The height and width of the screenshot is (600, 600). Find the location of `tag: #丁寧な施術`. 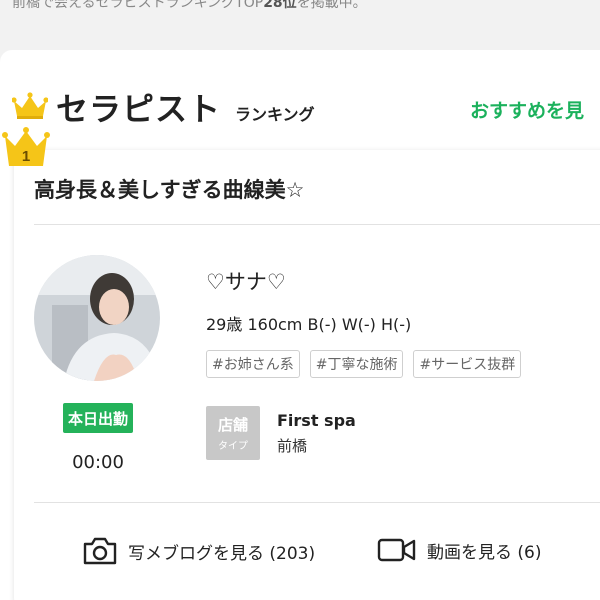

tag: #丁寧な施術 is located at coordinates (356, 364).